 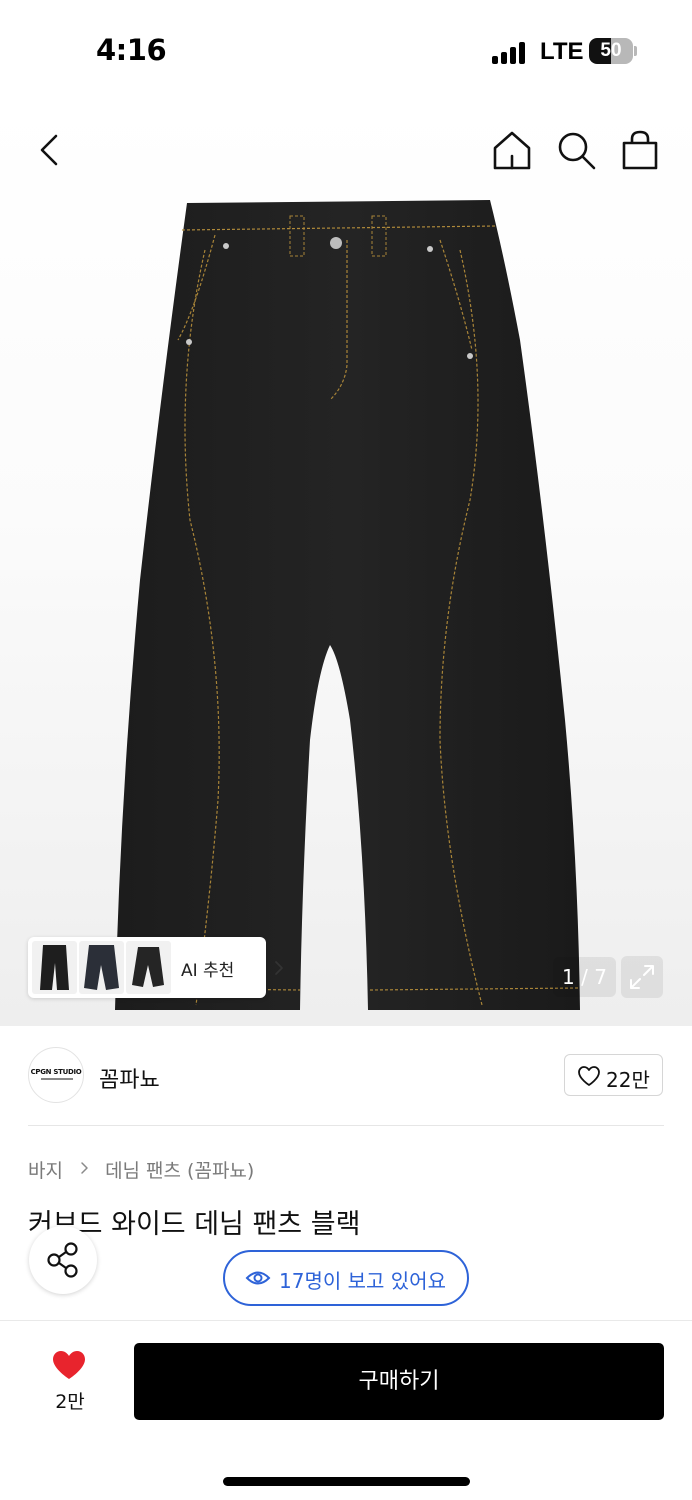 I want to click on heart-outline-icon, so click(x=589, y=1076).